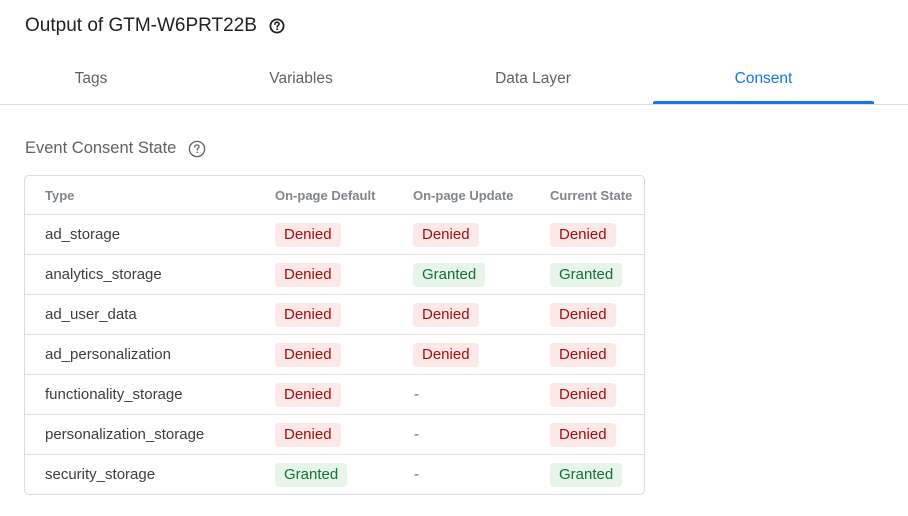 This screenshot has height=516, width=908. I want to click on table-row: personalization_storage Denied - Denied, so click(334, 434).